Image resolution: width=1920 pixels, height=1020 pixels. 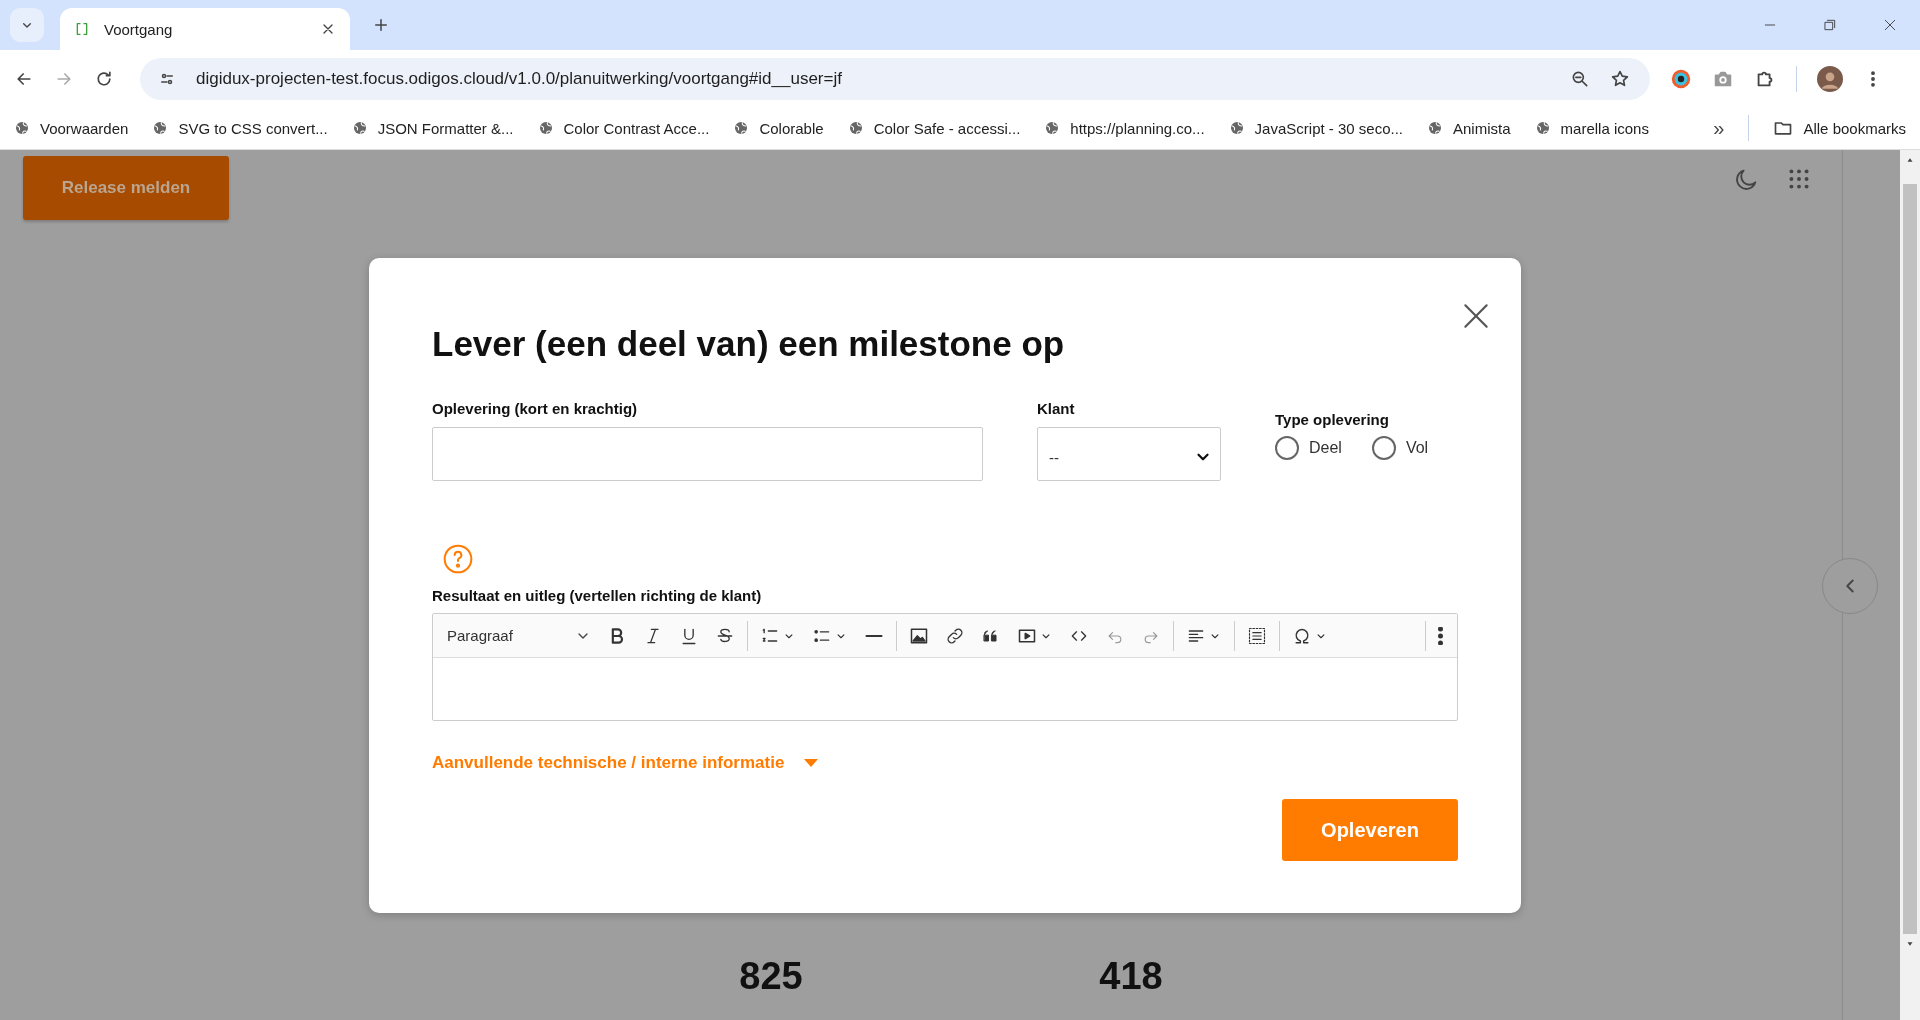 What do you see at coordinates (1719, 128) in the screenshot?
I see `more-bookmarks-button: »` at bounding box center [1719, 128].